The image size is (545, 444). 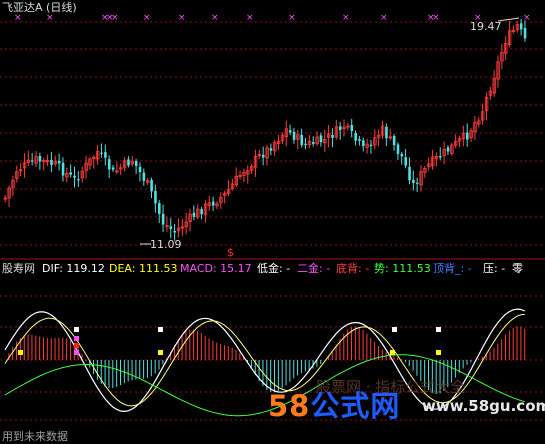 What do you see at coordinates (402, 268) in the screenshot?
I see `trend-value: 势: 111.53` at bounding box center [402, 268].